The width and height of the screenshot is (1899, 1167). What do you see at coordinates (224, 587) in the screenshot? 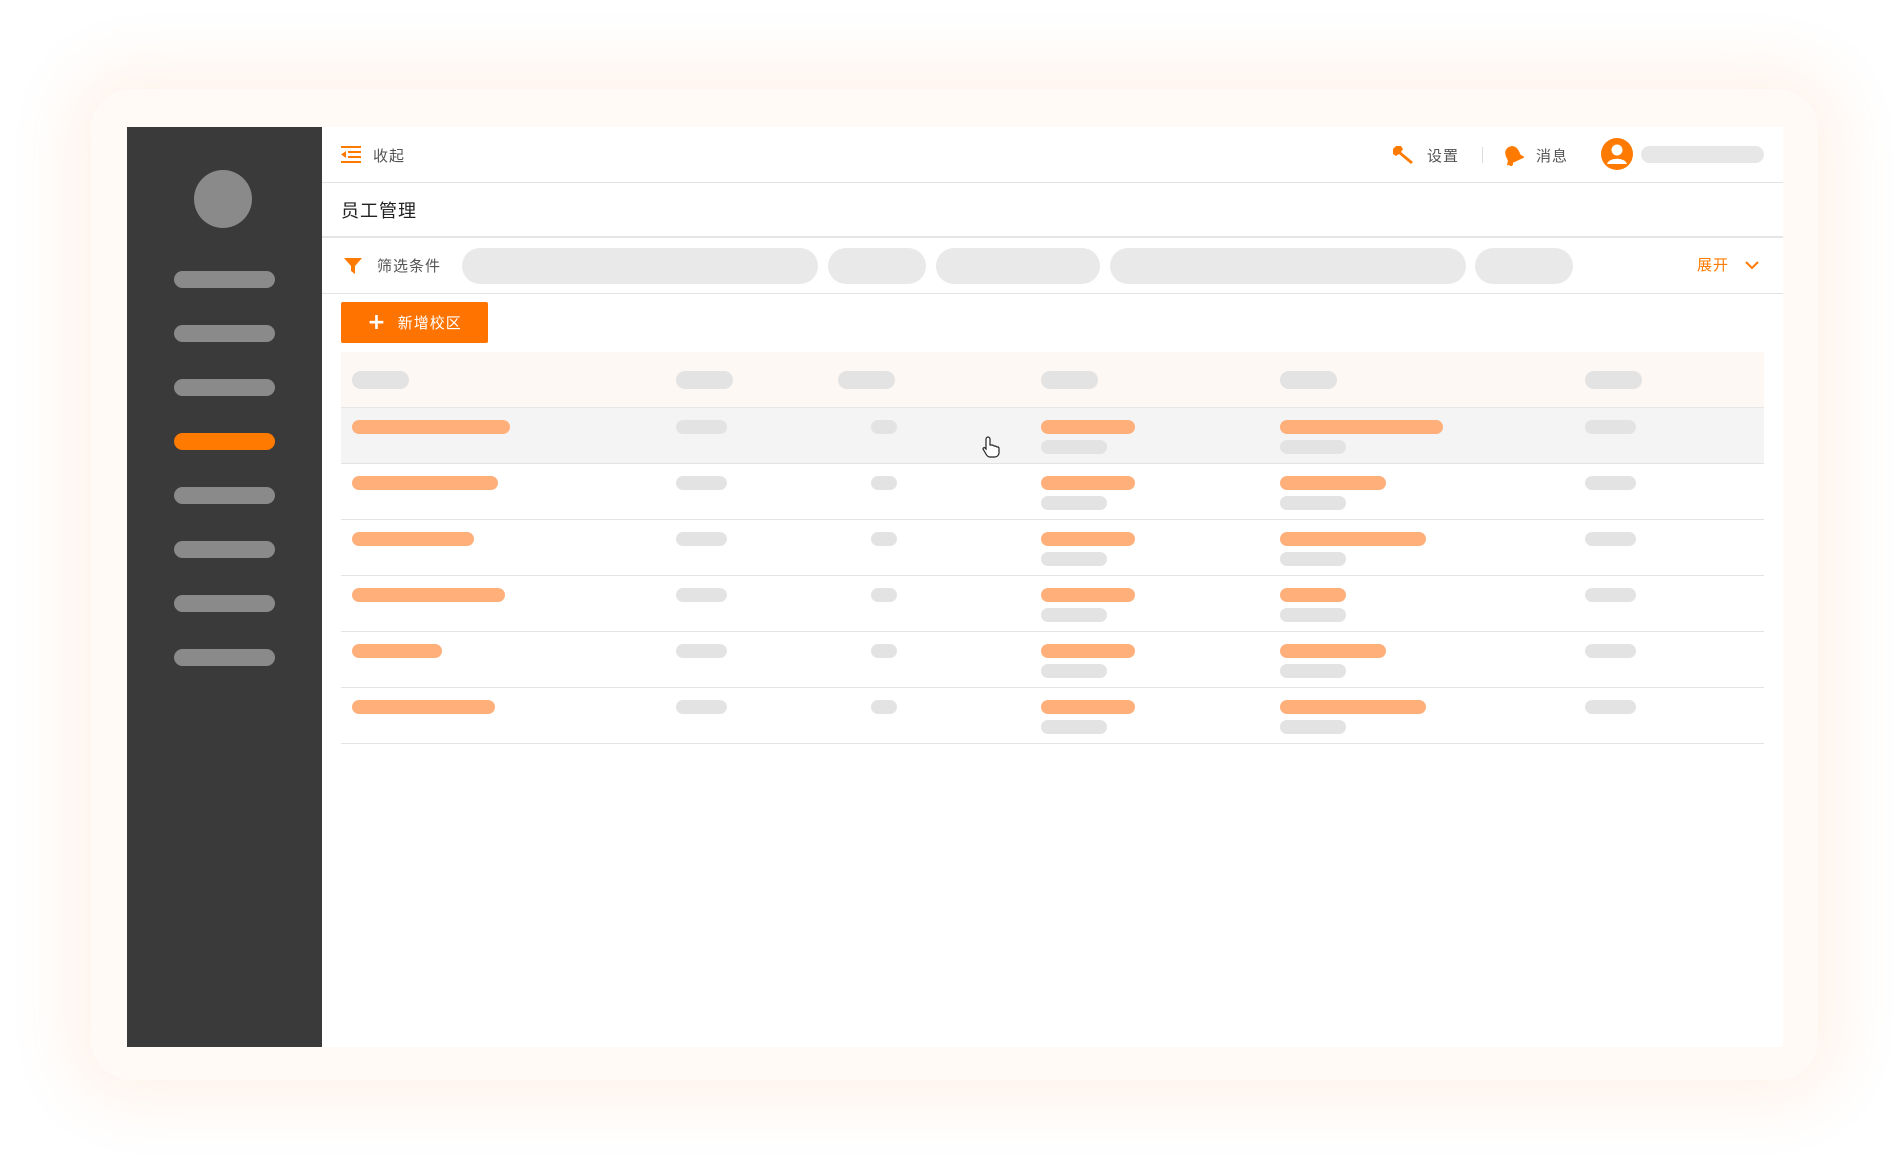
I see `sidebar` at bounding box center [224, 587].